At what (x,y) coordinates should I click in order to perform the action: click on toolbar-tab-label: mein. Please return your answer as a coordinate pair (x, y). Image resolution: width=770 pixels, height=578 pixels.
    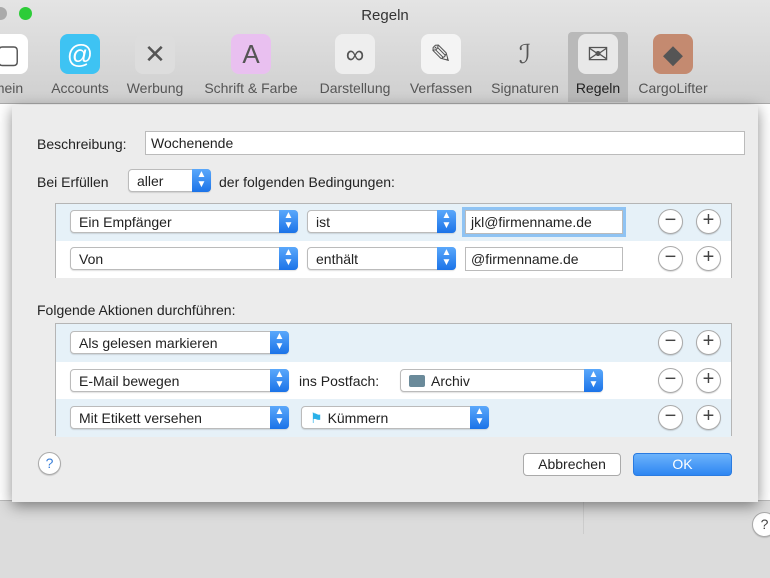
    Looking at the image, I should click on (12, 88).